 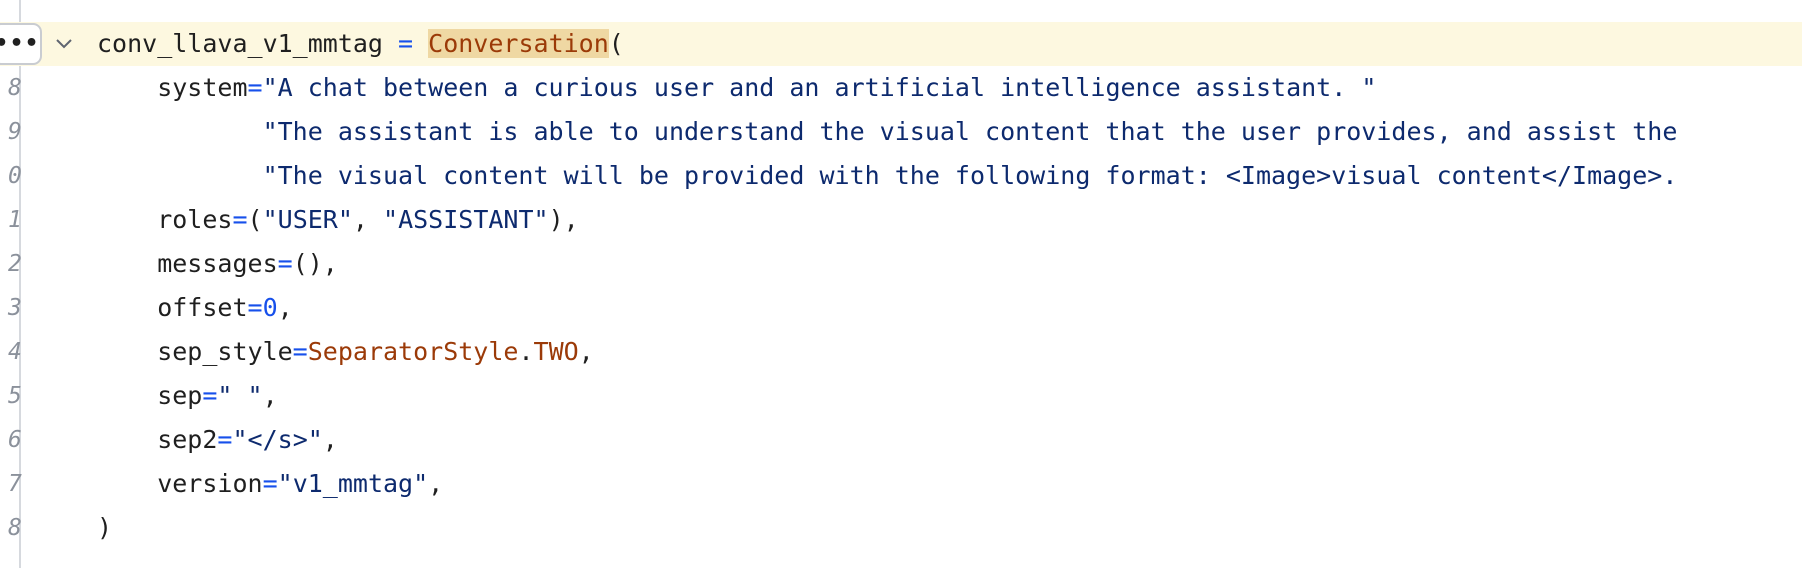 What do you see at coordinates (15, 484) in the screenshot?
I see `line-number: 7` at bounding box center [15, 484].